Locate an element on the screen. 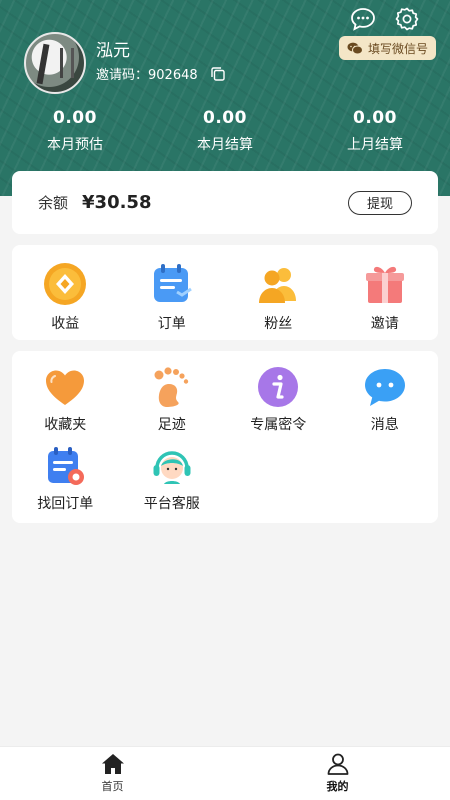  tool-item-exclusive-code: 专属密令 is located at coordinates (278, 399).